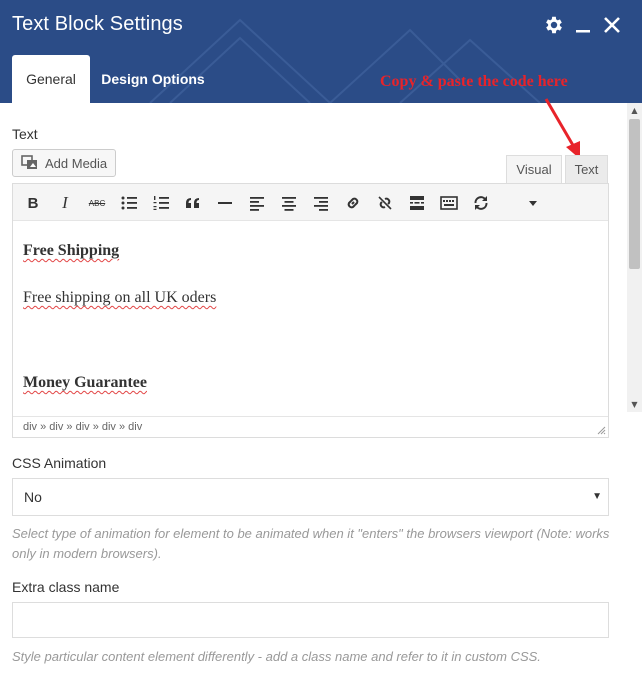 The width and height of the screenshot is (642, 692). I want to click on gear-icon, so click(554, 25).